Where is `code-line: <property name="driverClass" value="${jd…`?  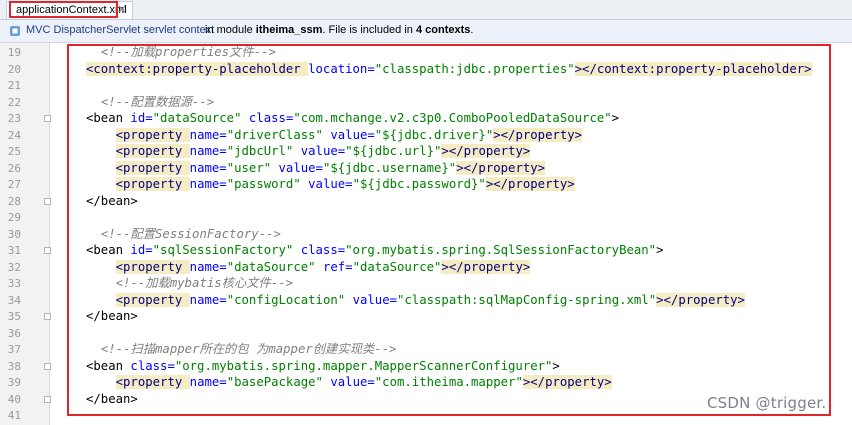
code-line: <property name="driverClass" value="${jd… is located at coordinates (334, 135).